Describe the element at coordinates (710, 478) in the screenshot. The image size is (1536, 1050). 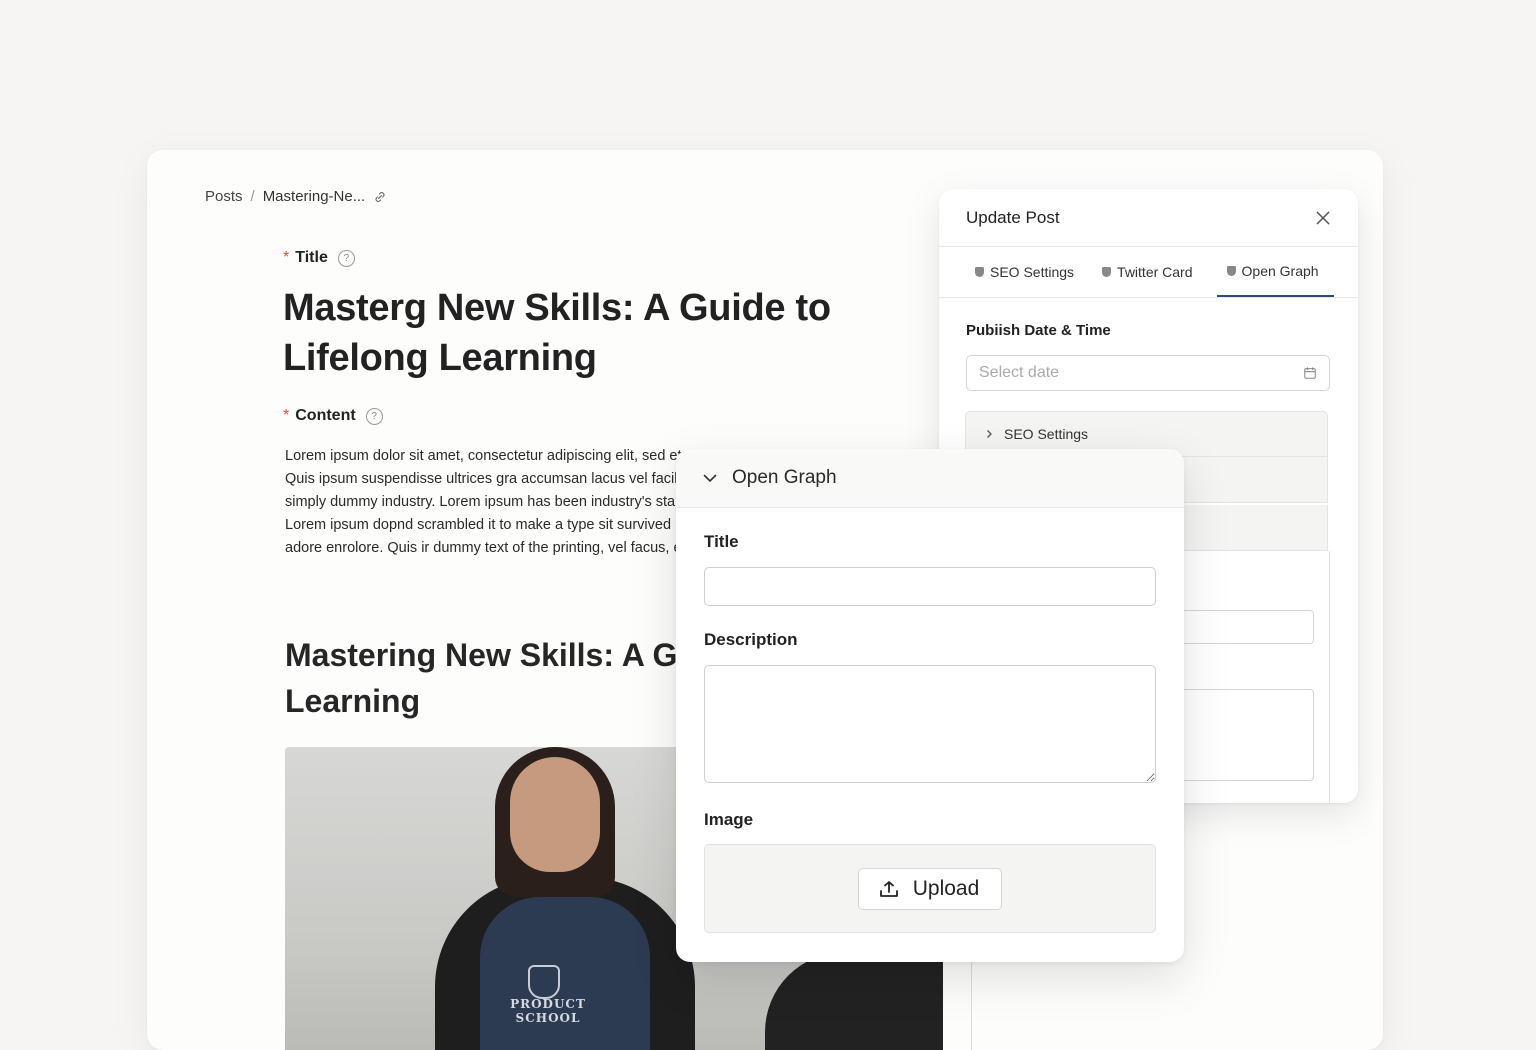
I see `chevron-down-icon` at that location.